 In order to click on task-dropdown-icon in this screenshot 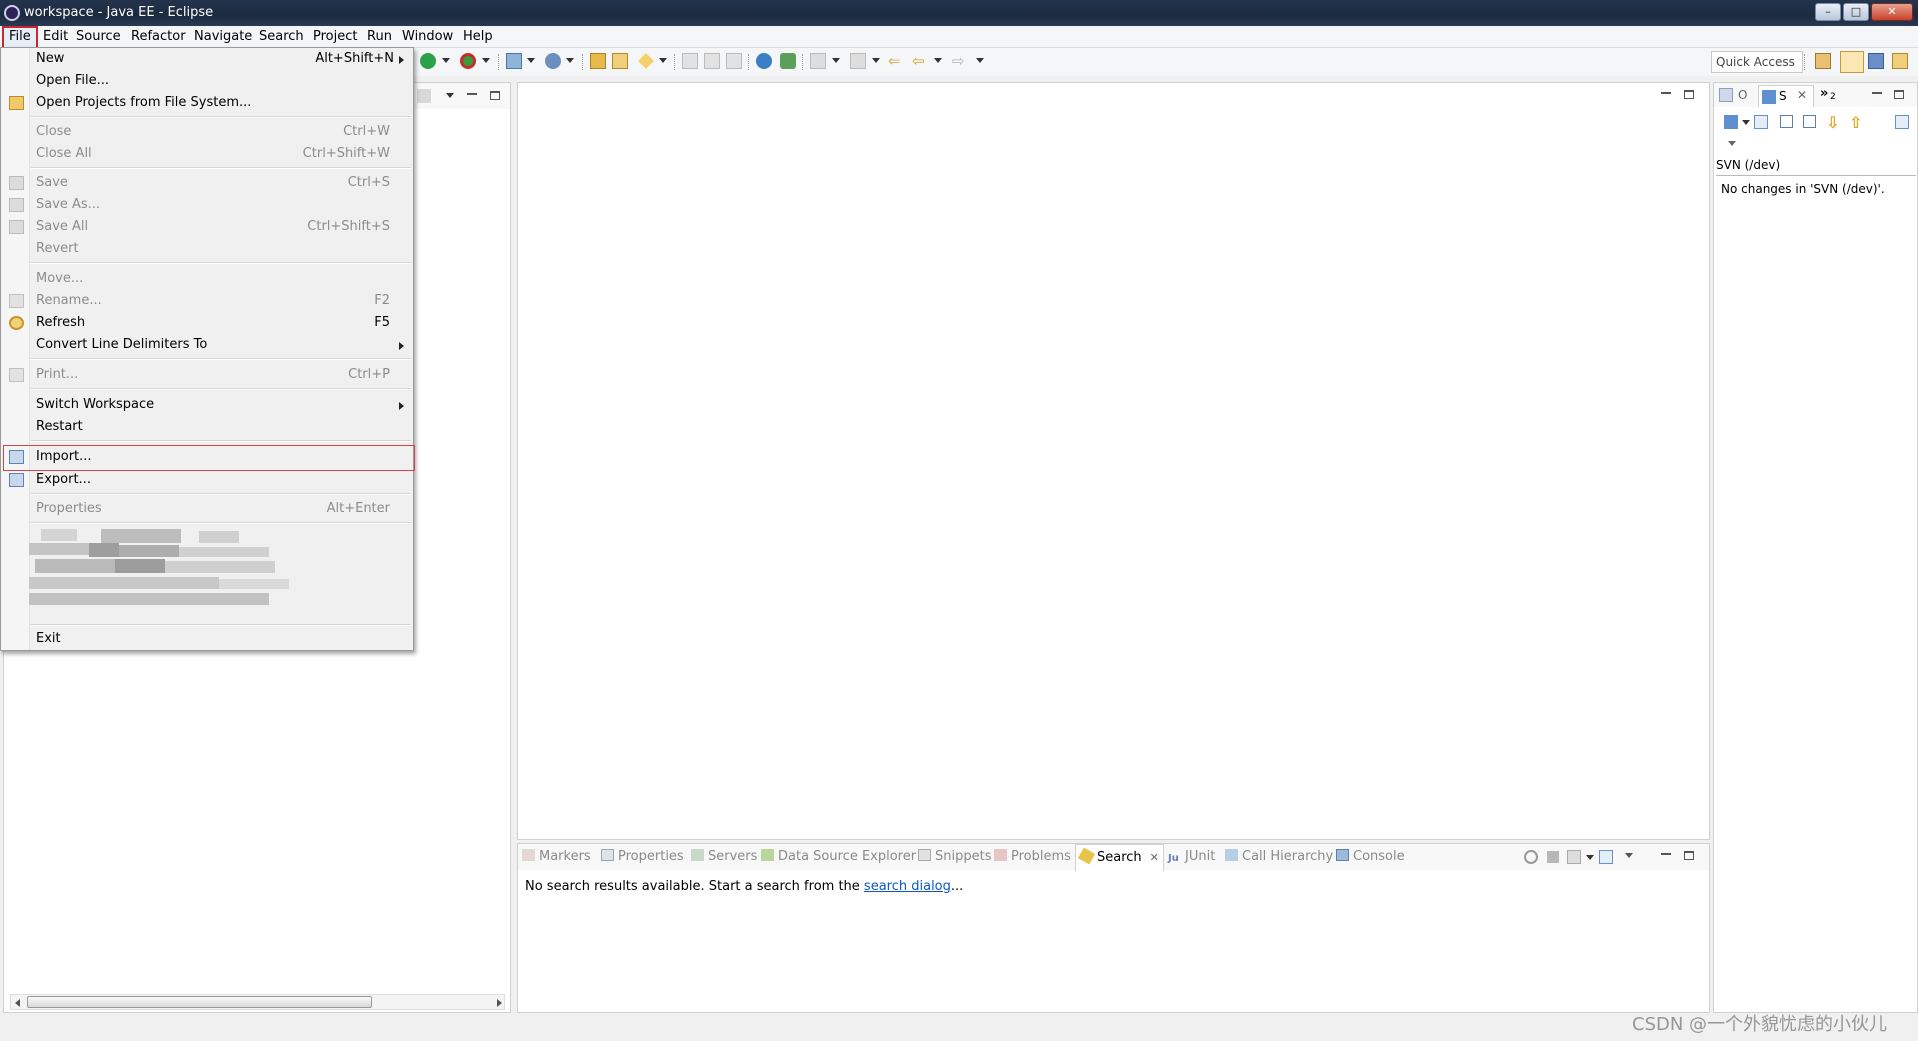, I will do `click(663, 60)`.